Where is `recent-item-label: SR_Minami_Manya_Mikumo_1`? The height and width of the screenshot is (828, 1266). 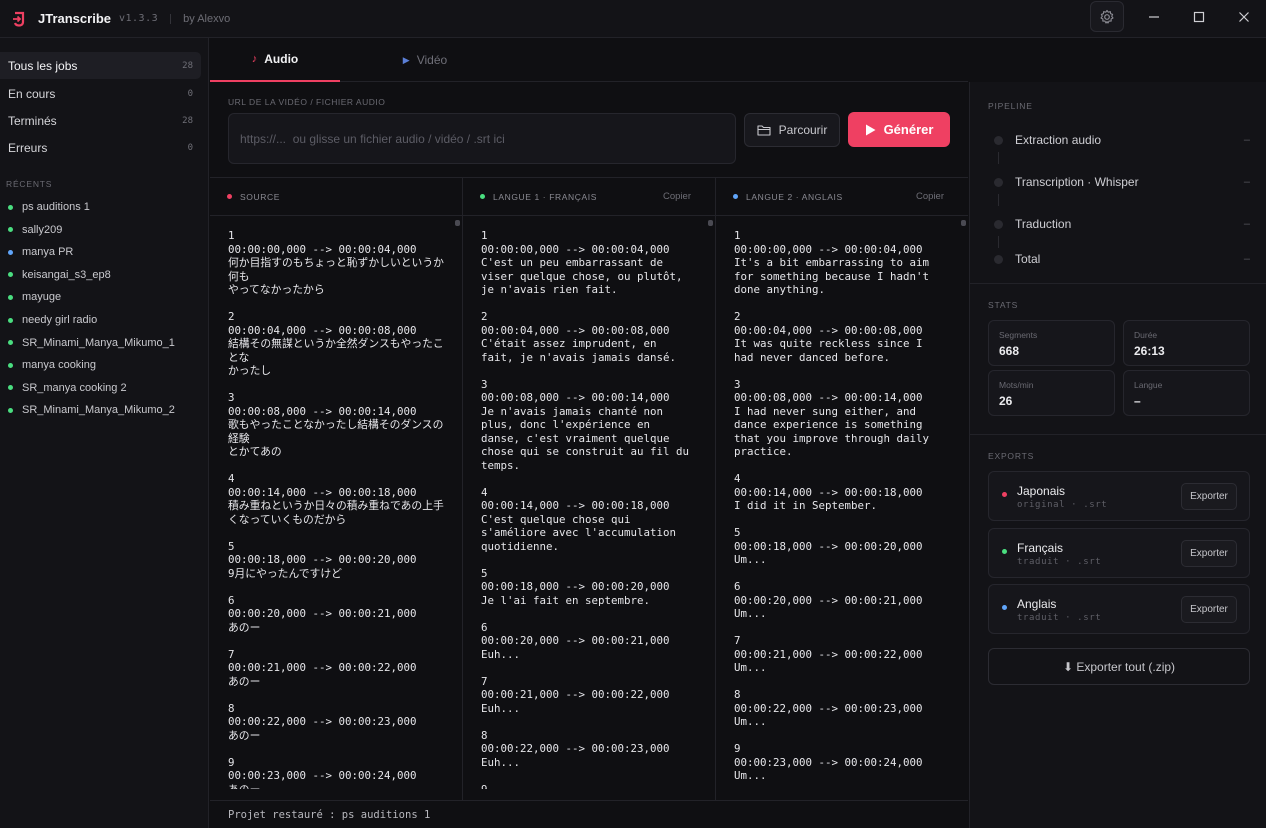
recent-item-label: SR_Minami_Manya_Mikumo_1 is located at coordinates (98, 342).